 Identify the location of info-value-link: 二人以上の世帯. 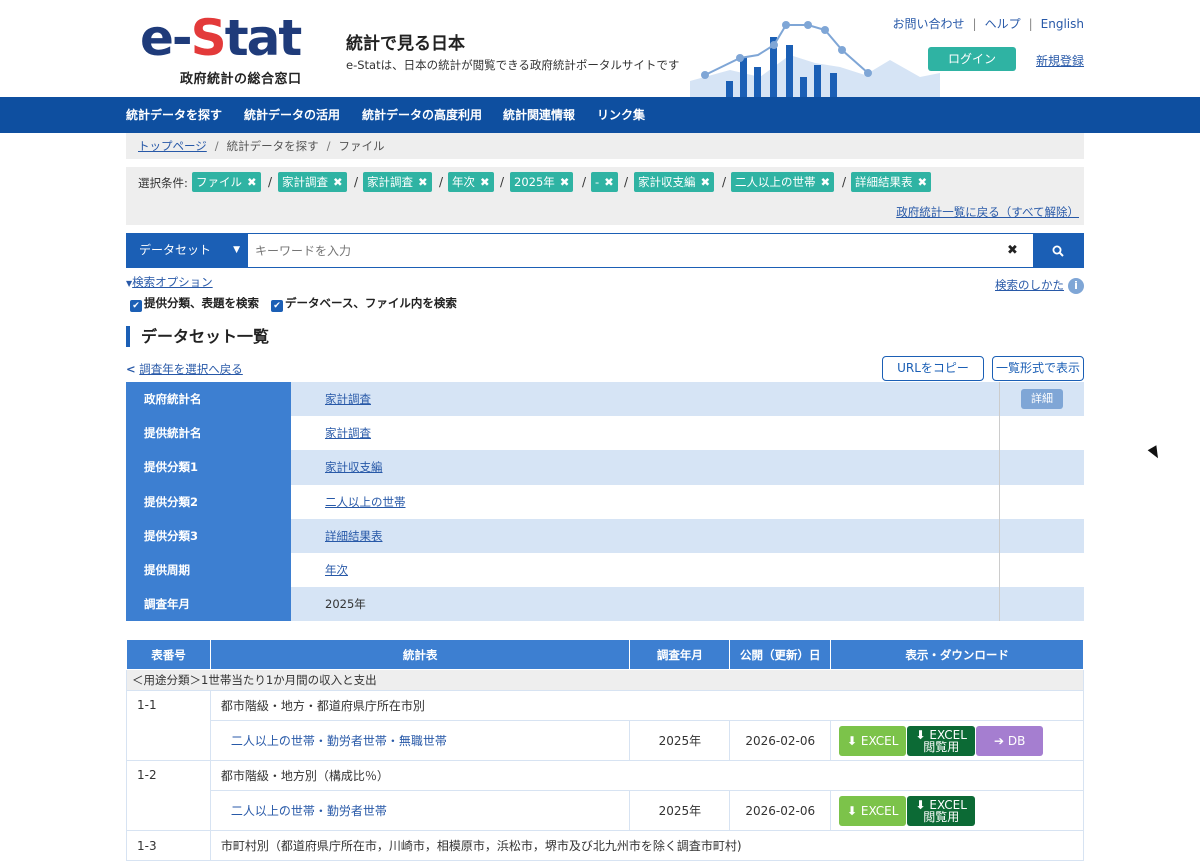
(365, 502).